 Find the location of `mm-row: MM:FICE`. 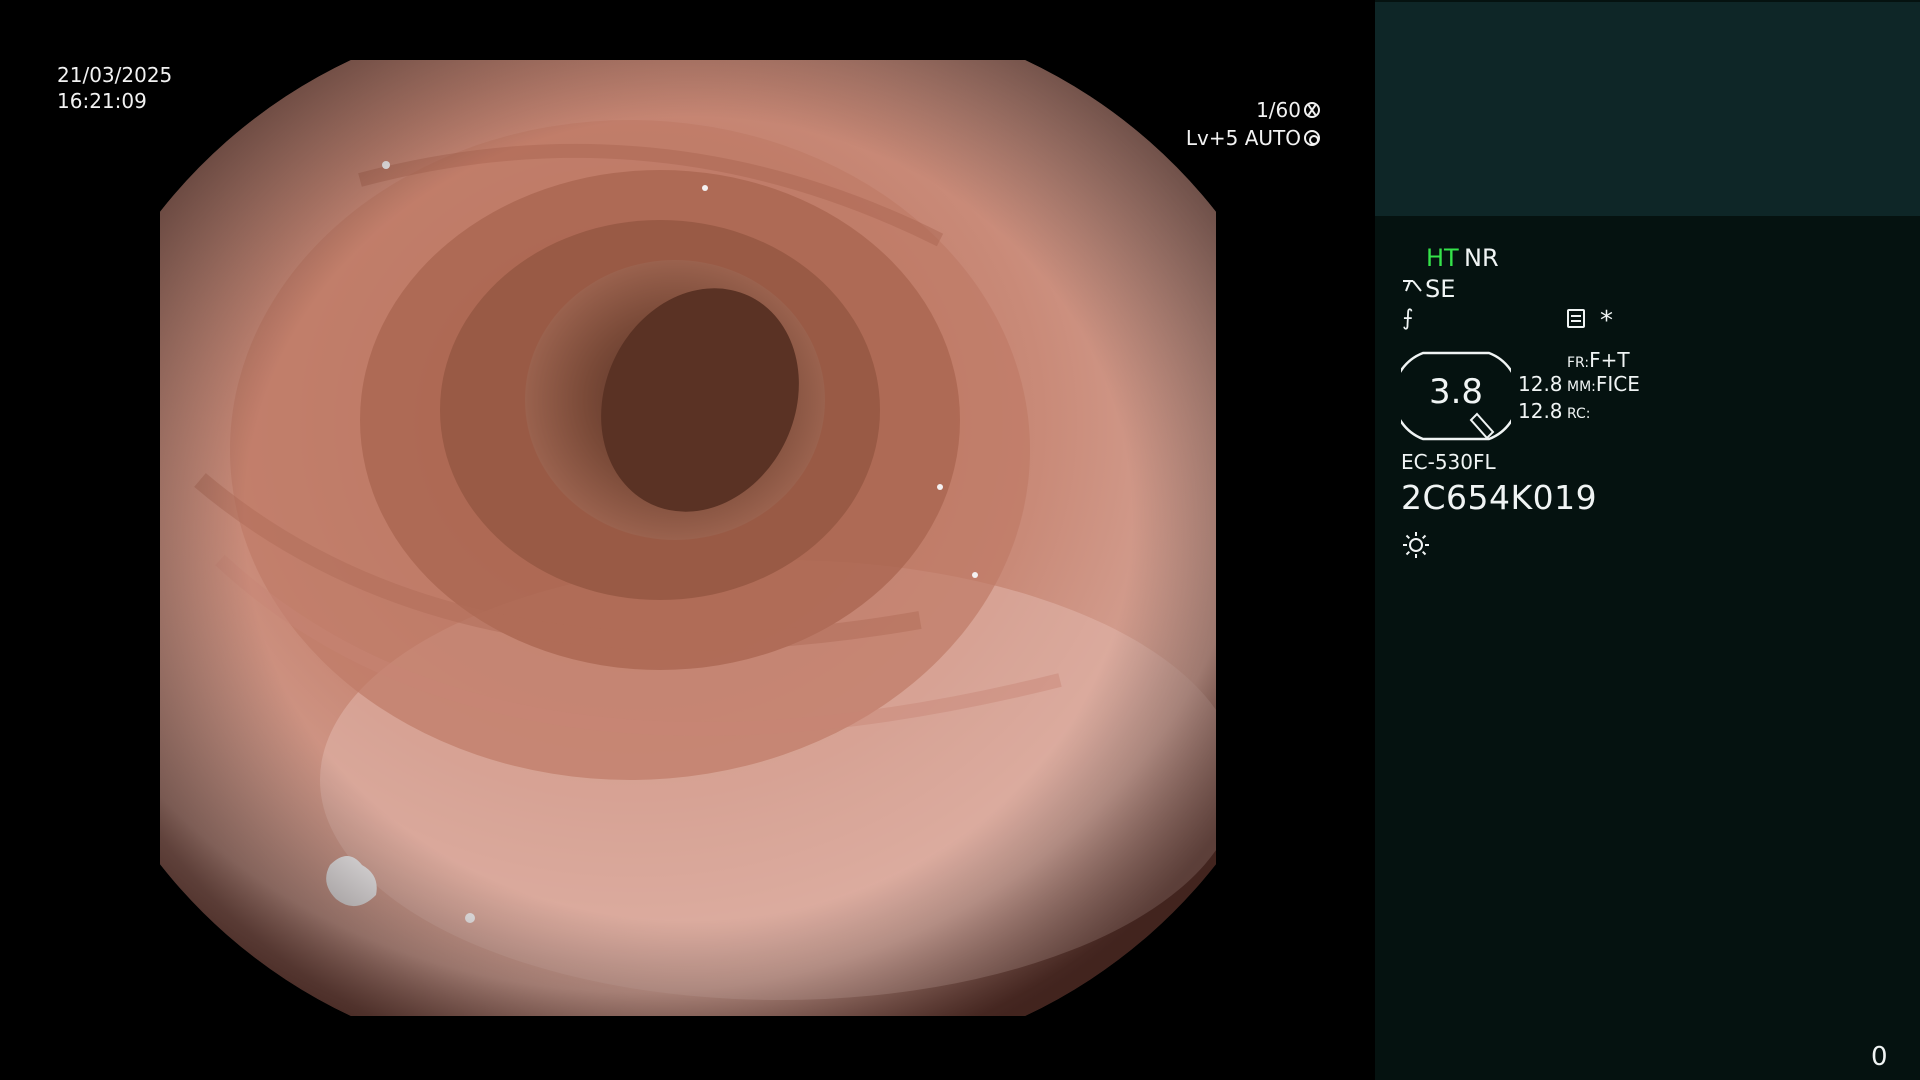

mm-row: MM:FICE is located at coordinates (1603, 384).